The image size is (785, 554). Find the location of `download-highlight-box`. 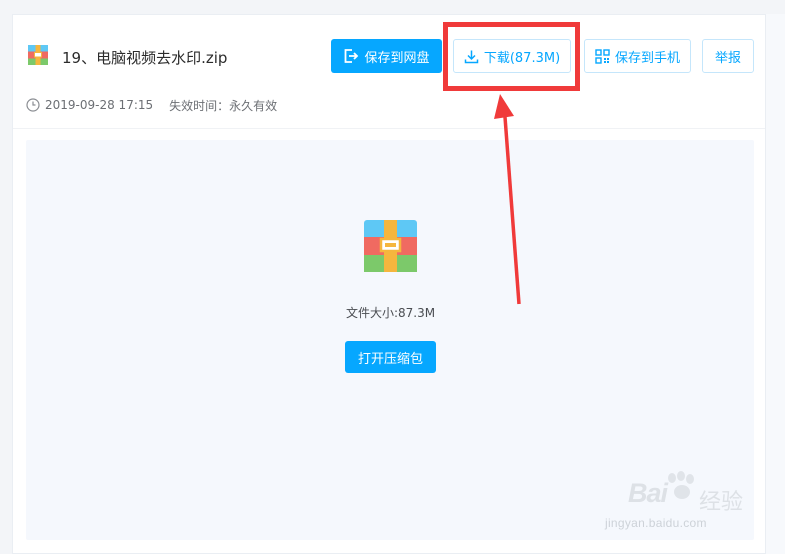

download-highlight-box is located at coordinates (511, 56).